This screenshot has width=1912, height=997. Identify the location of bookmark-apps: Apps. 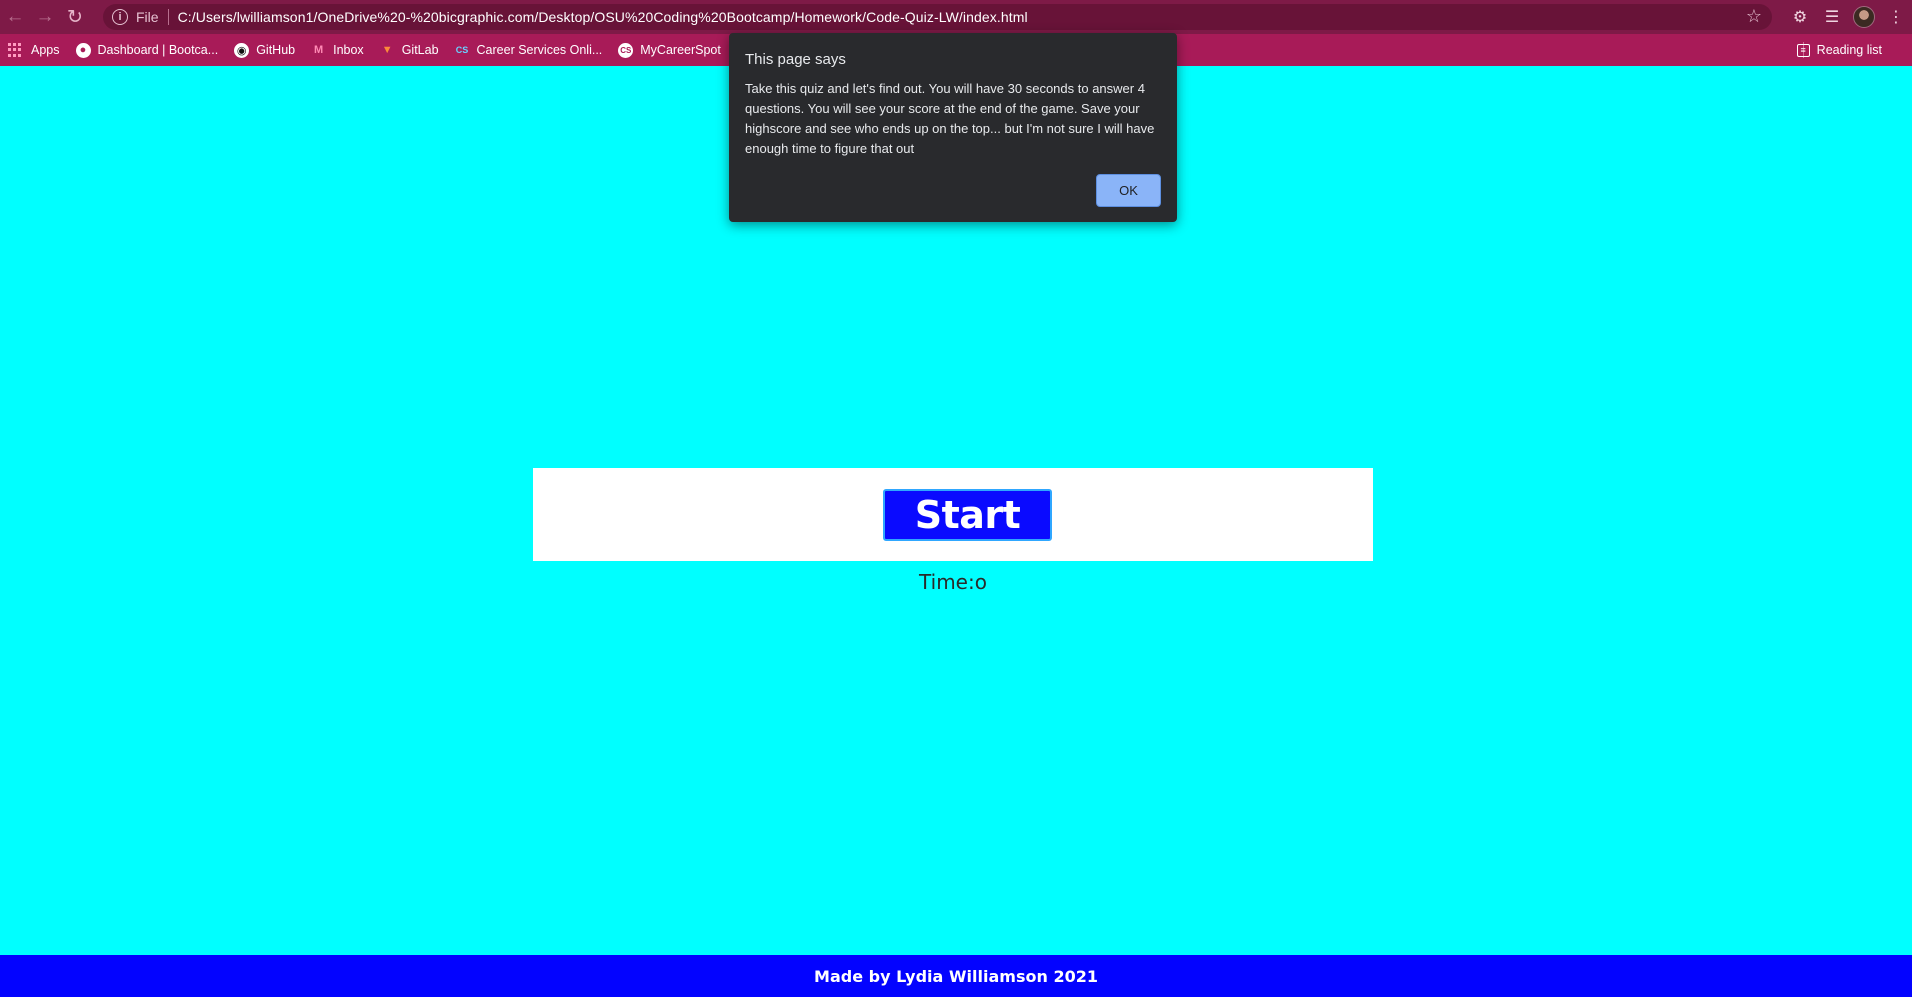
(34, 50).